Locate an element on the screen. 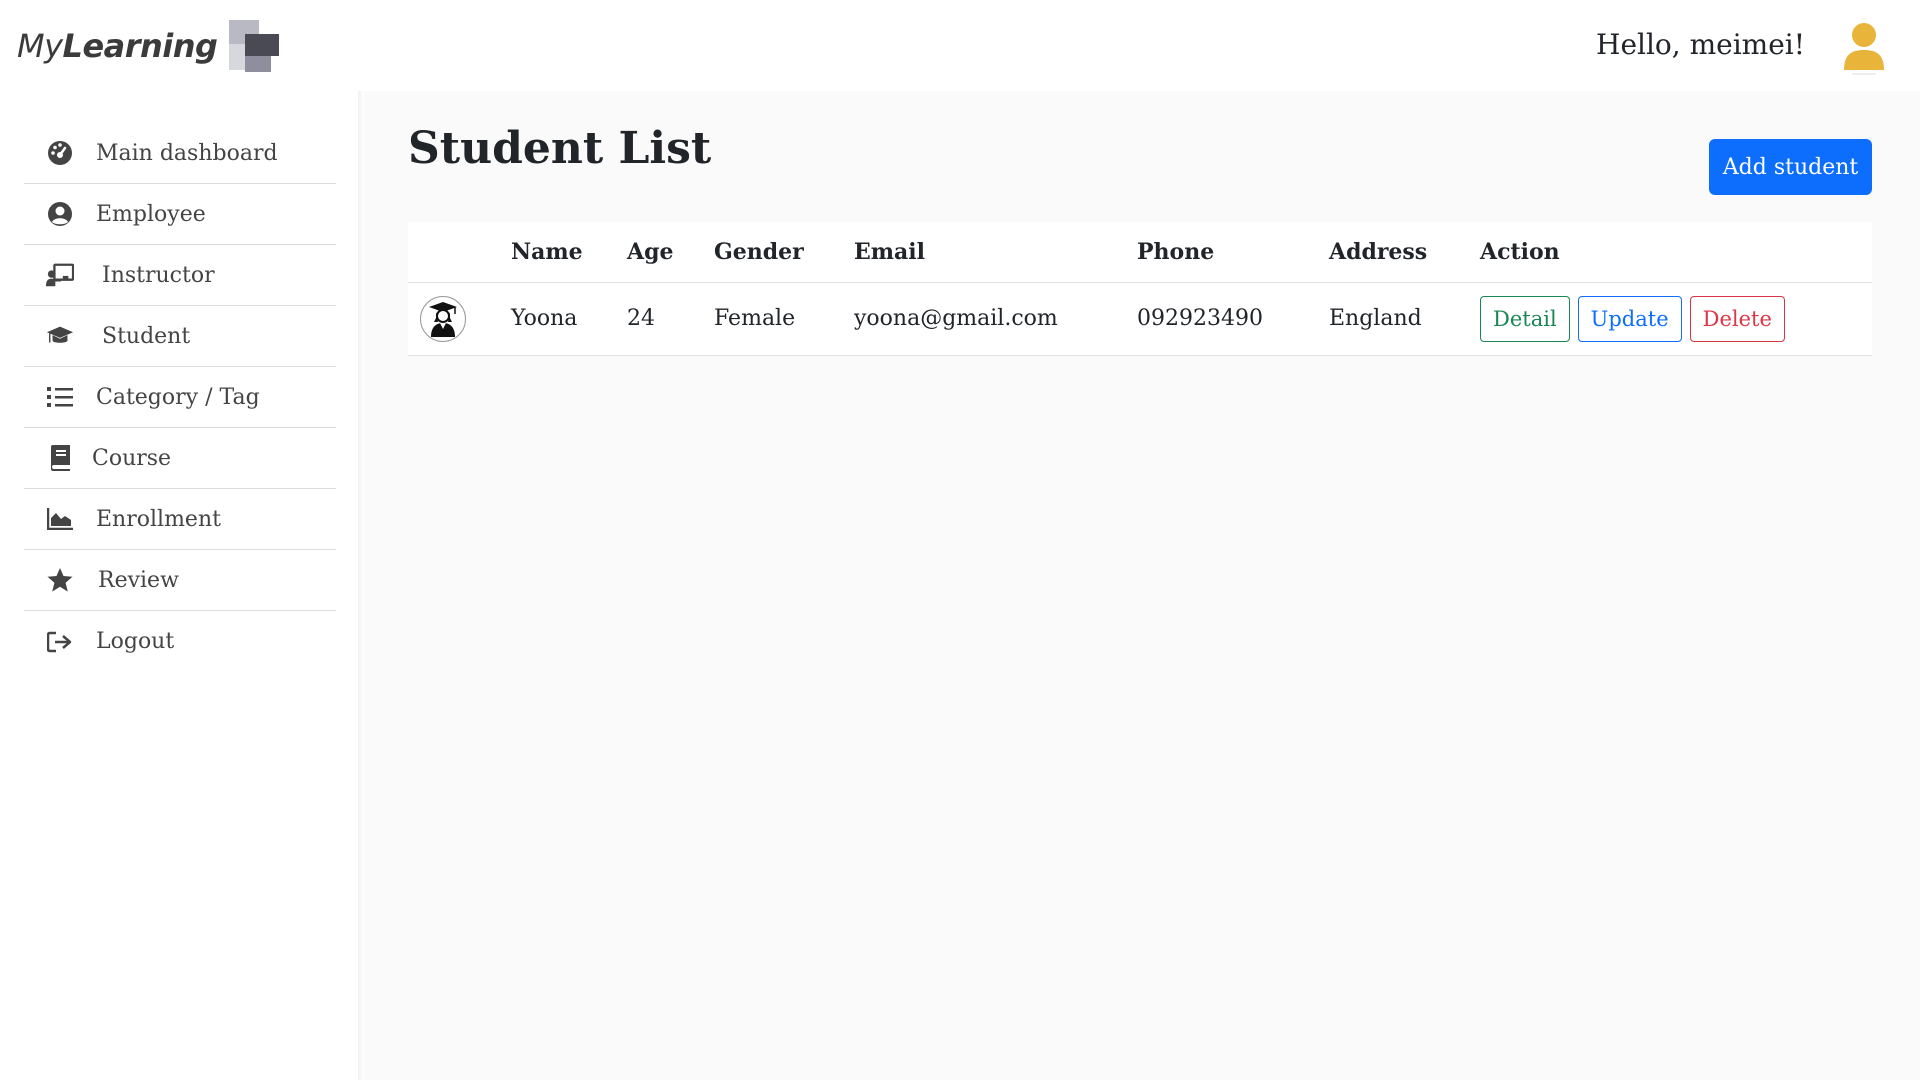 The image size is (1920, 1080). header-avatar is located at coordinates (459, 252).